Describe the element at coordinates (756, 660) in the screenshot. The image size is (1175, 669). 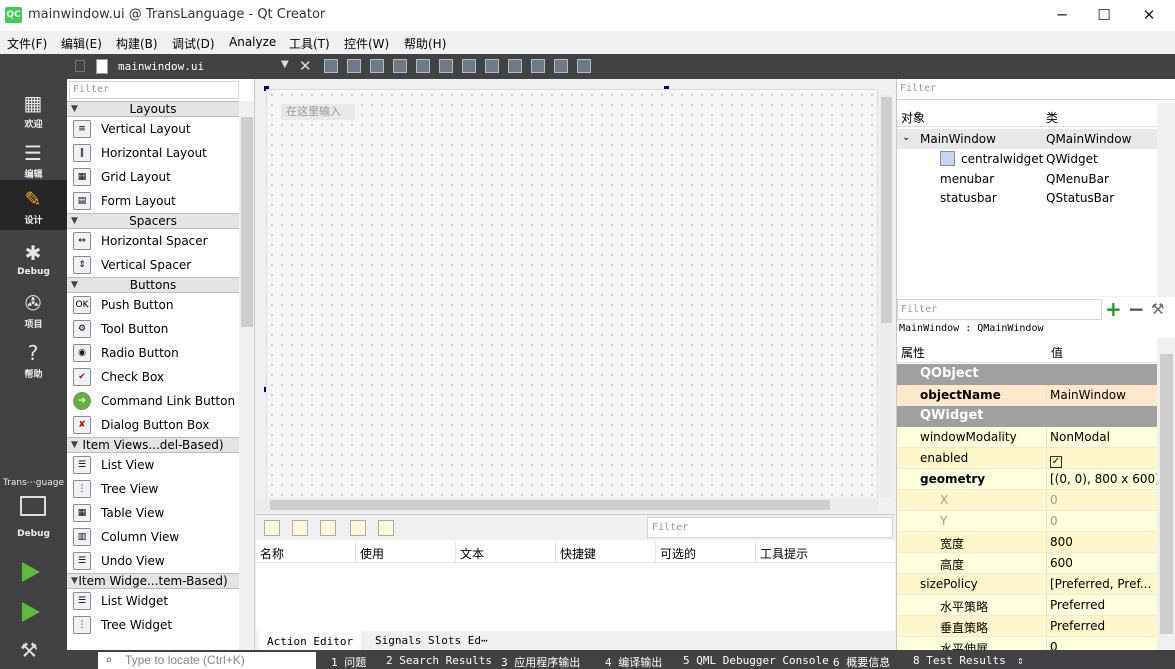
I see `tab-qml-debugger-console: 5 QML Debugger Console` at that location.